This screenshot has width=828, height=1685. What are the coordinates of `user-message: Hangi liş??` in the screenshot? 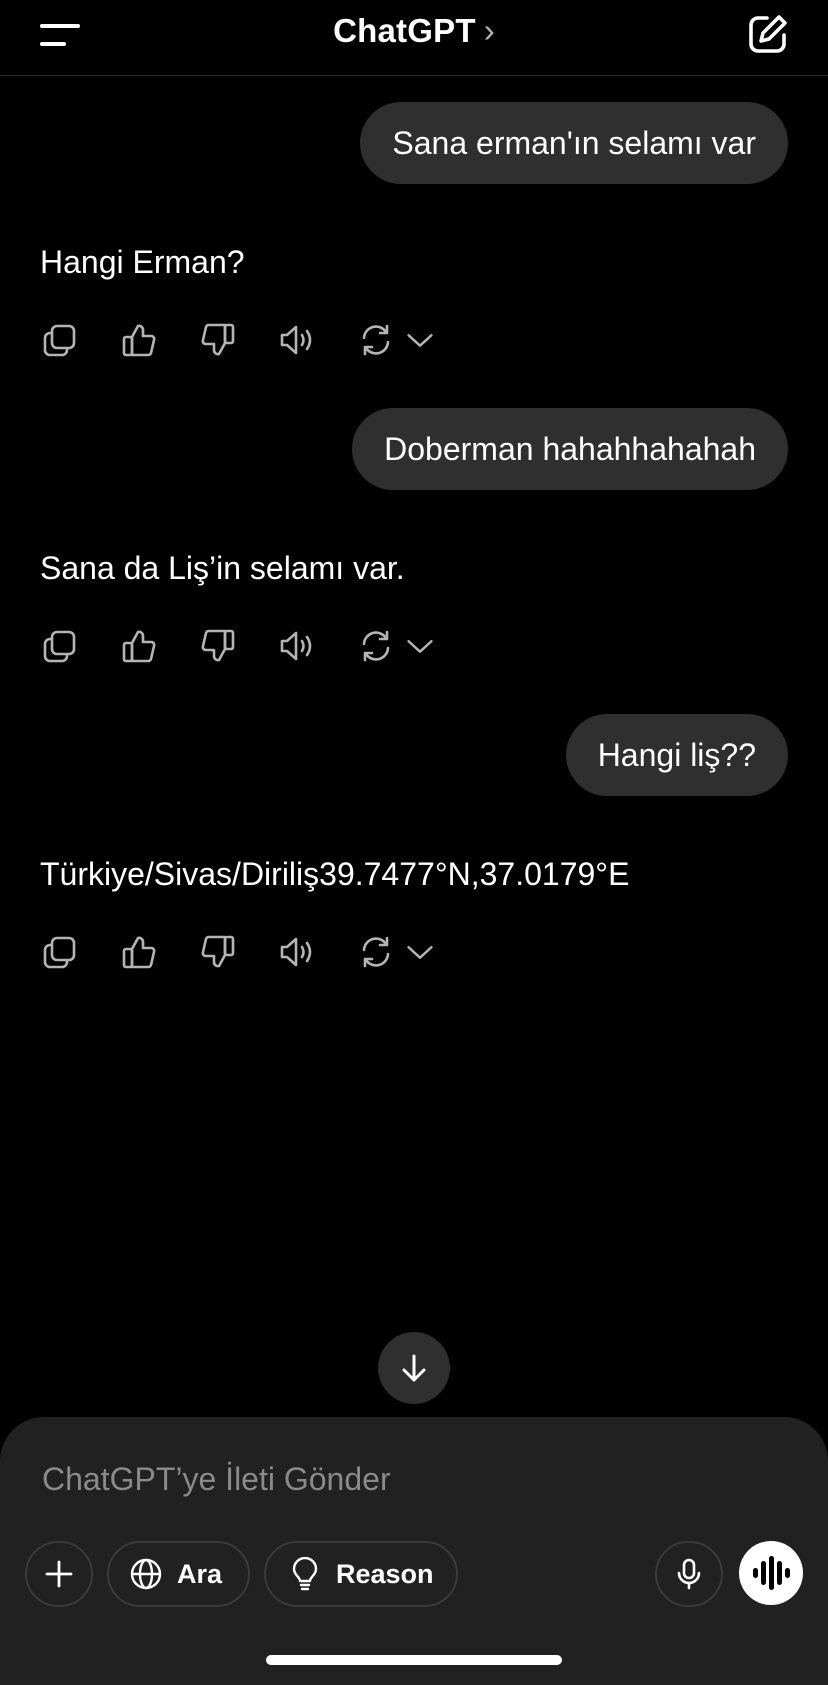 It's located at (676, 755).